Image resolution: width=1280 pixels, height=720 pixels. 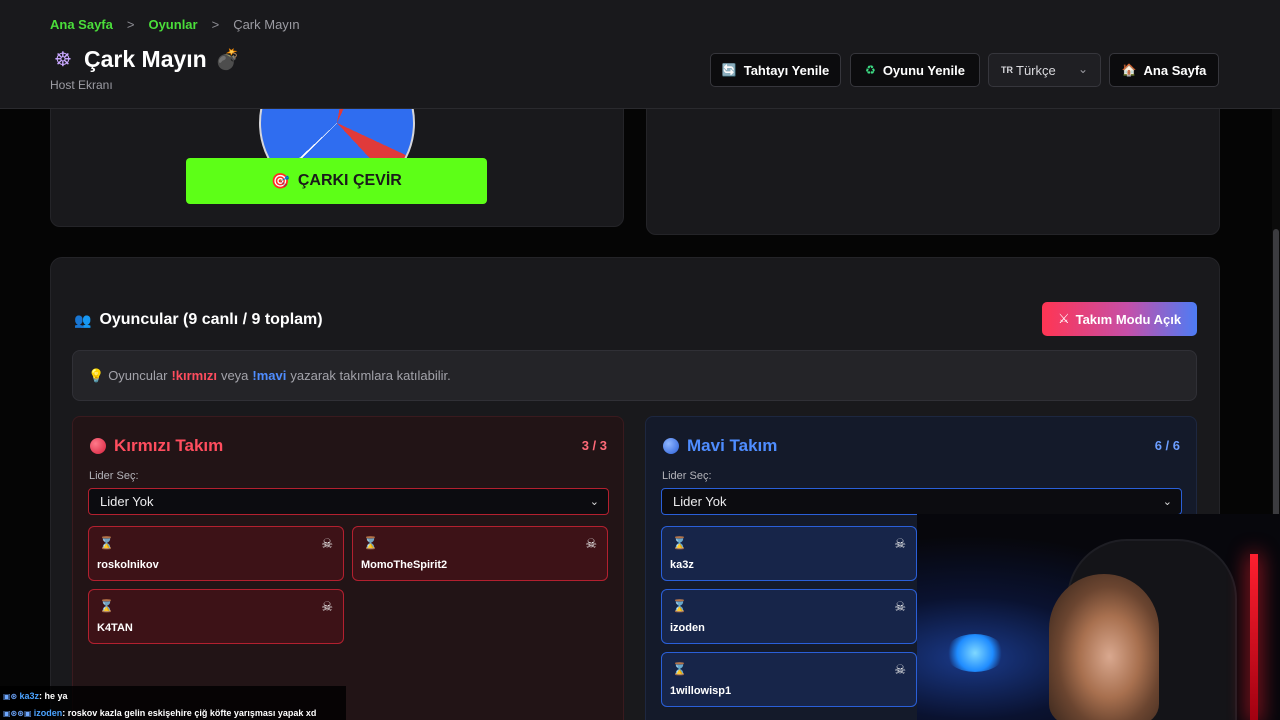 What do you see at coordinates (729, 70) in the screenshot?
I see `refresh-icon: 🔄` at bounding box center [729, 70].